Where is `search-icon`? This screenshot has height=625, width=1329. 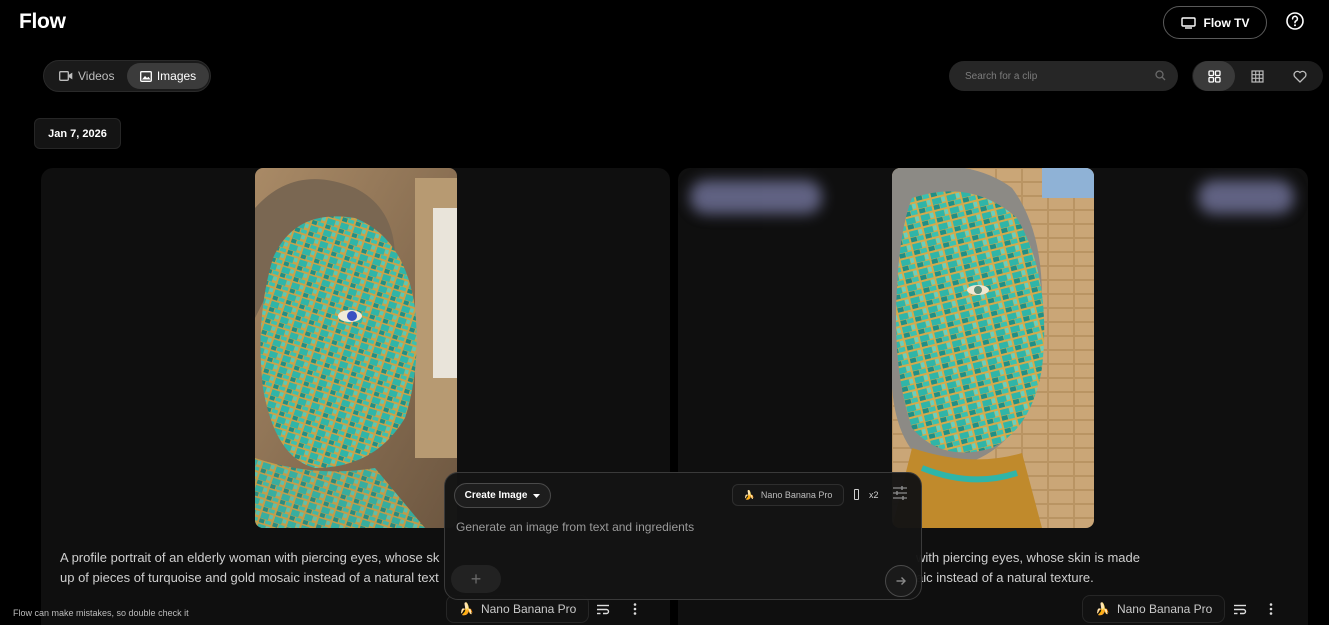
search-icon is located at coordinates (1160, 75).